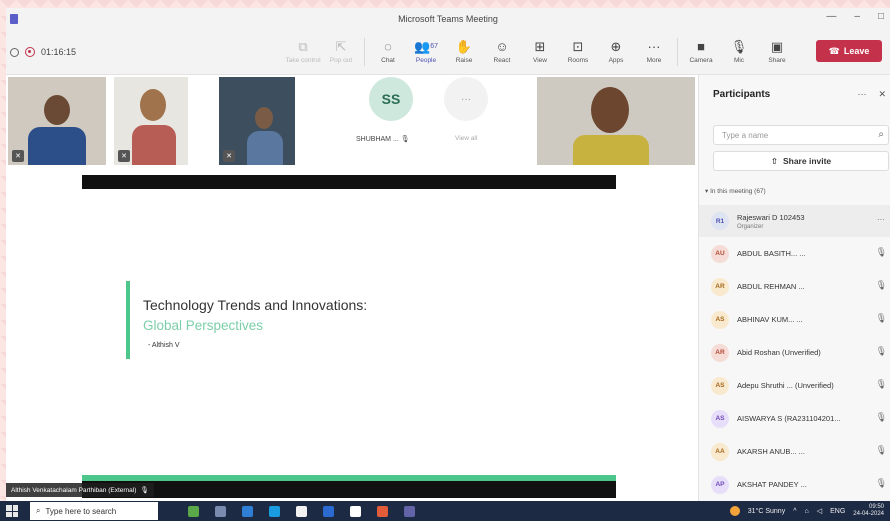 This screenshot has width=890, height=521. Describe the element at coordinates (861, 94) in the screenshot. I see `panel-more-icon: ···` at that location.